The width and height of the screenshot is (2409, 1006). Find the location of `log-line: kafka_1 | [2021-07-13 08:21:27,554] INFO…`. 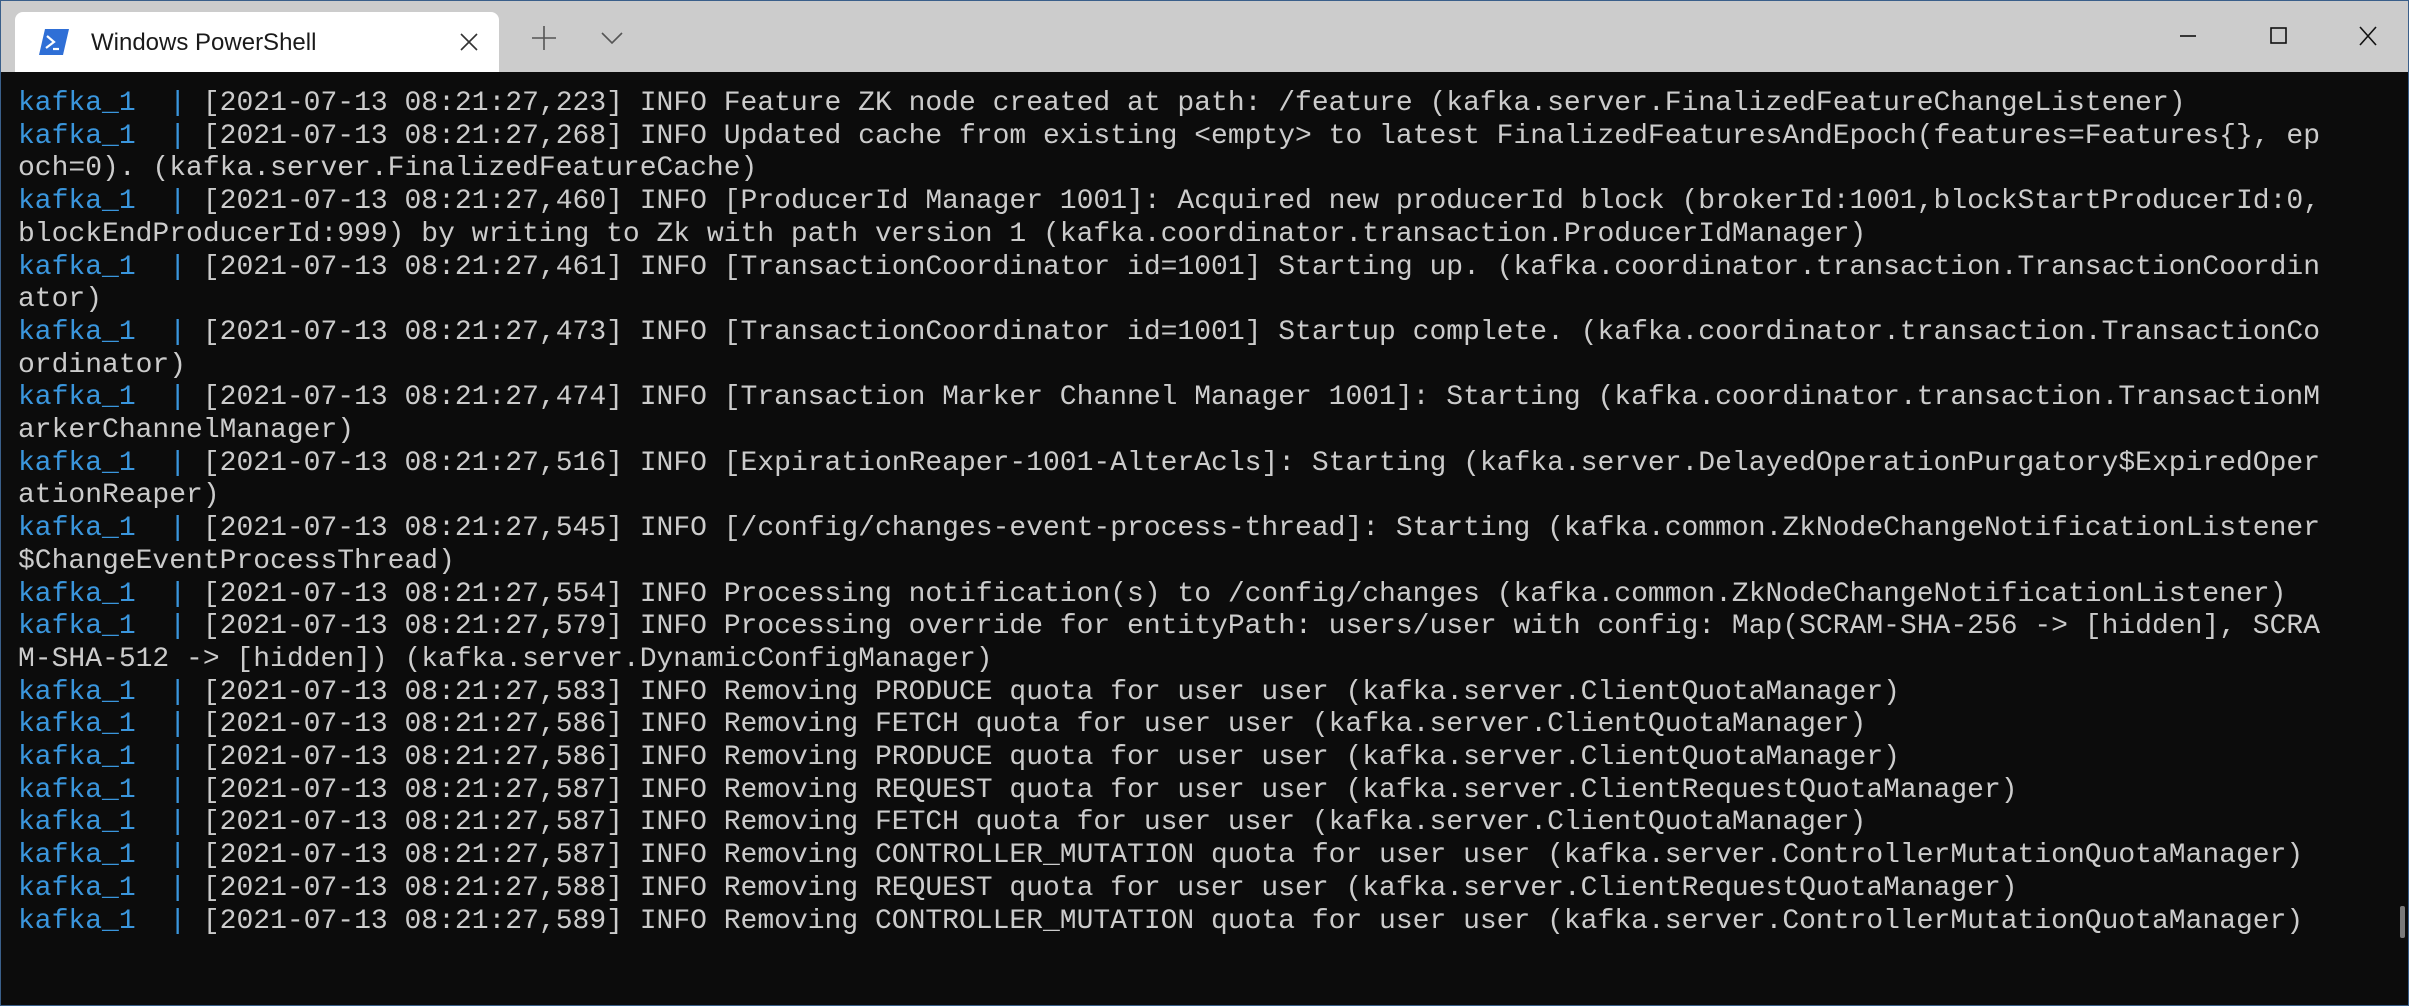

log-line: kafka_1 | [2021-07-13 08:21:27,554] INFO… is located at coordinates (1169, 595).